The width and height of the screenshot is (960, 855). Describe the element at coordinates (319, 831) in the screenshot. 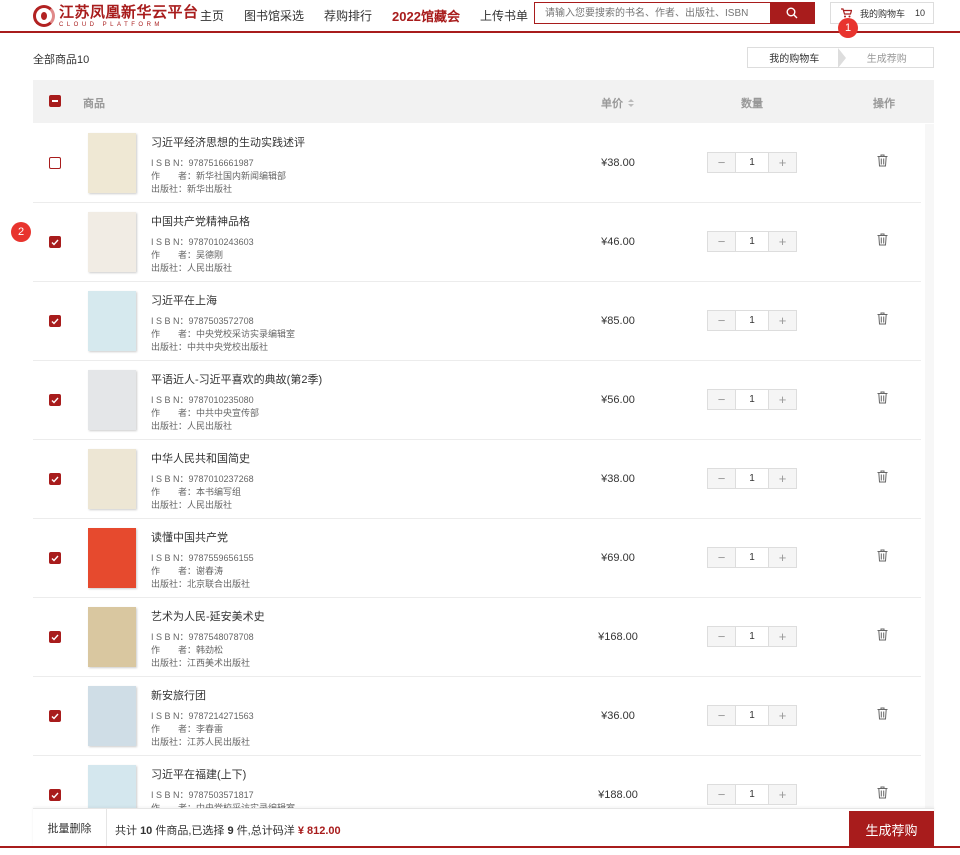

I see `total-price: ¥ 812.00` at that location.